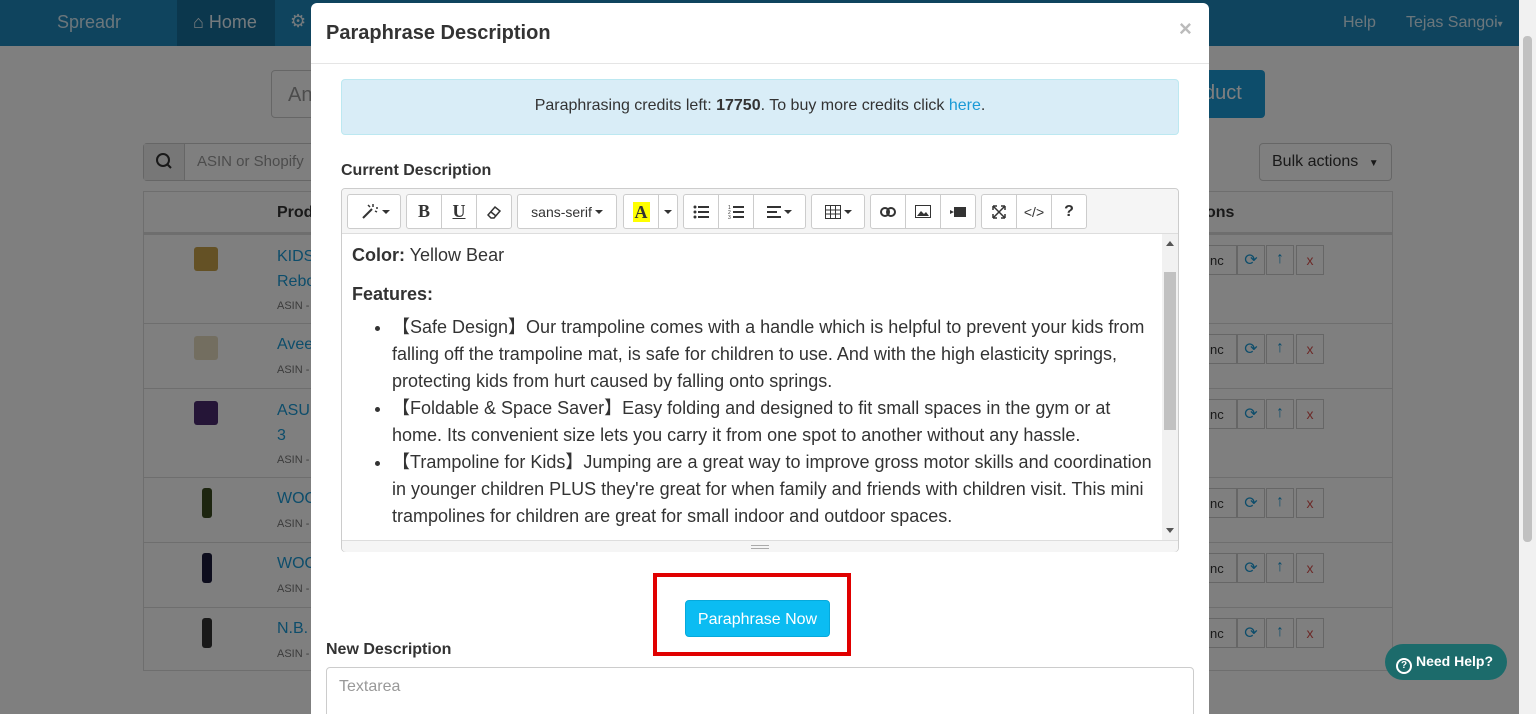 The image size is (1536, 714). I want to click on paragraph-align-dropdown, so click(779, 211).